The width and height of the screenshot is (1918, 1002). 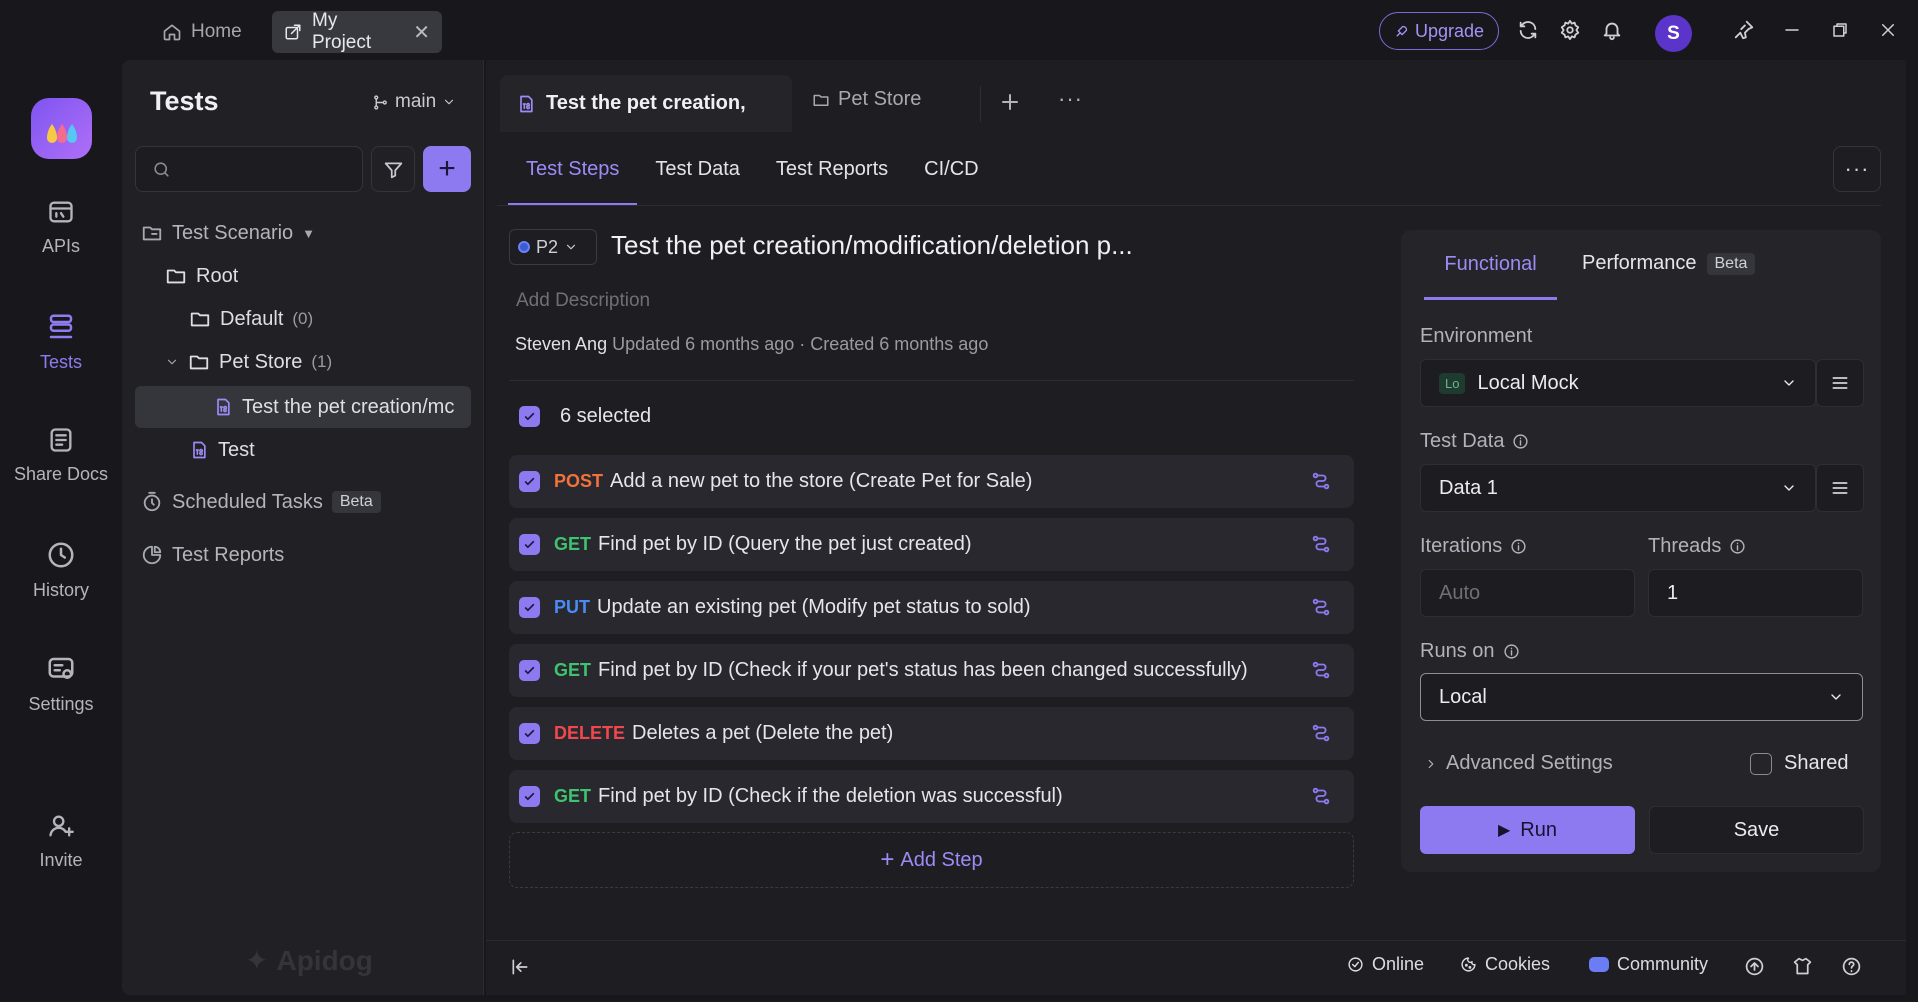 I want to click on bell-icon, so click(x=1612, y=30).